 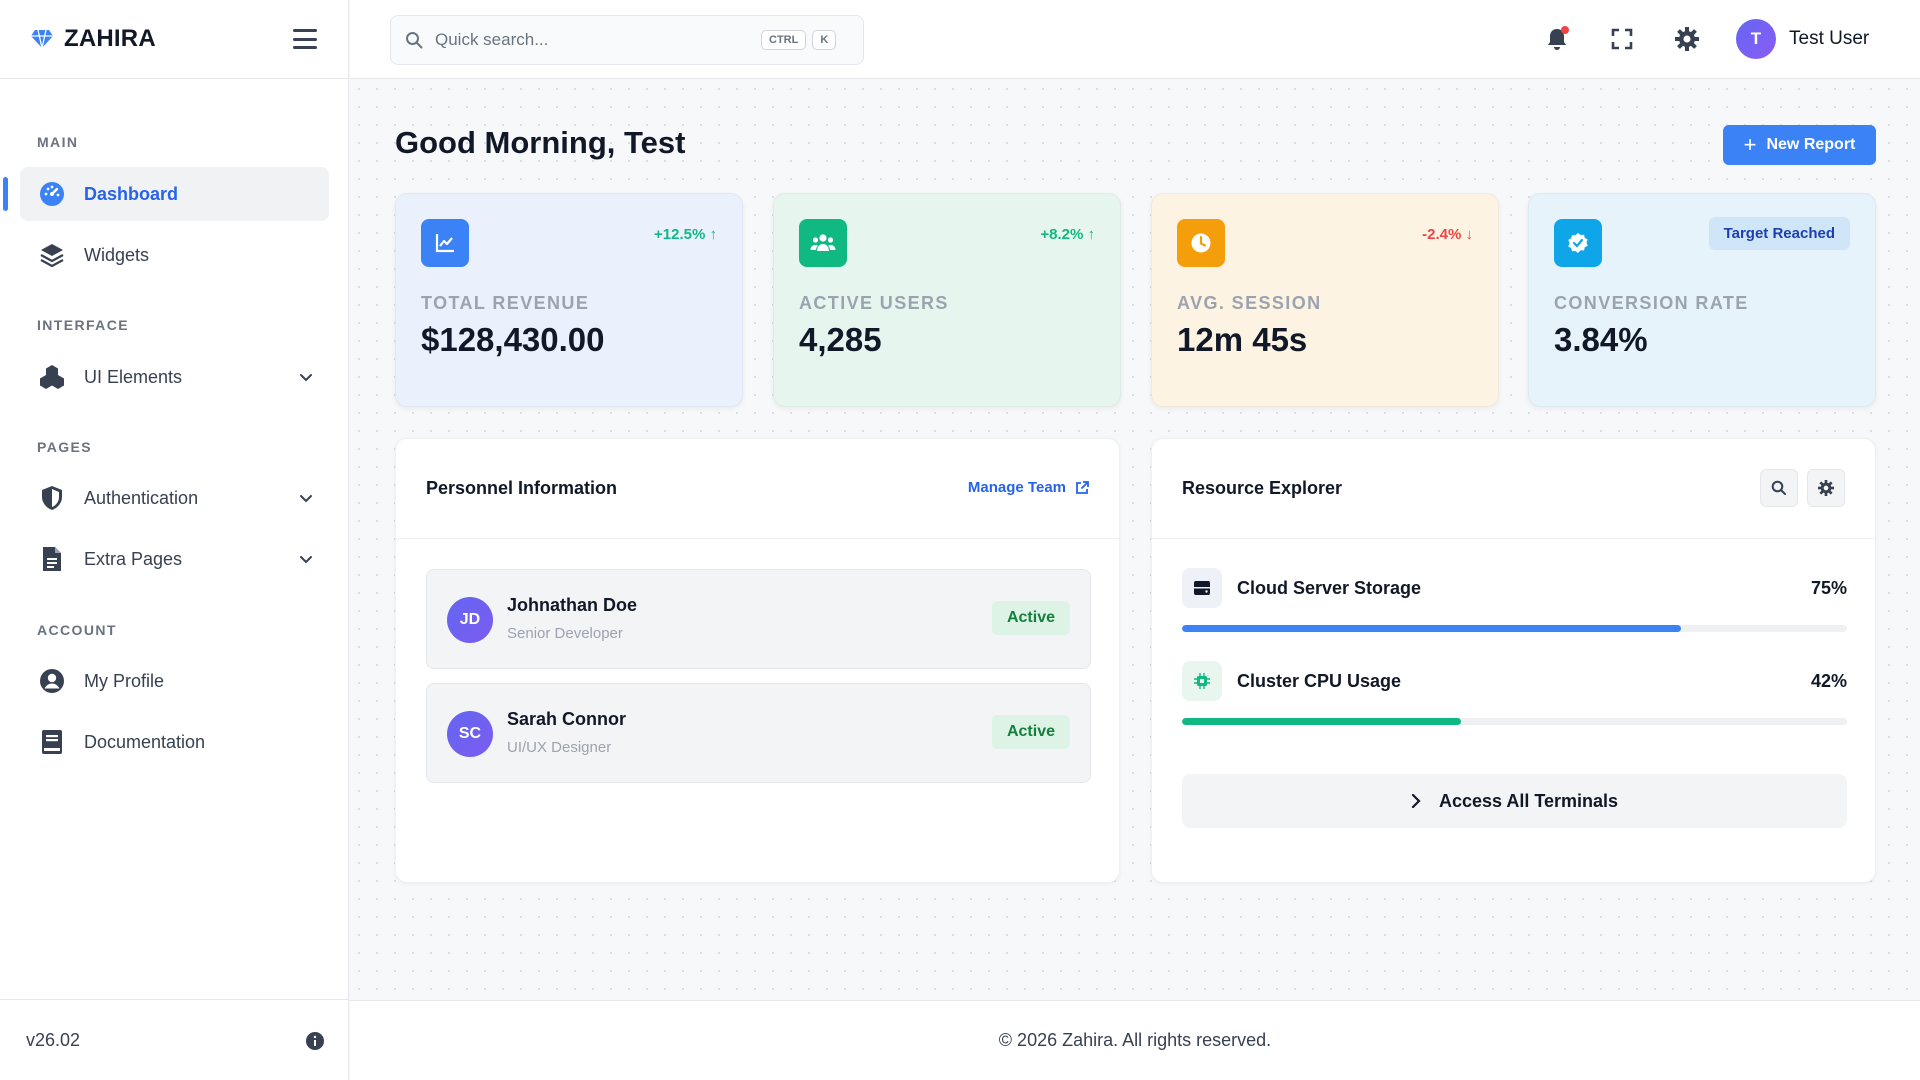 I want to click on app-version: v26.02, so click(x=53, y=1039).